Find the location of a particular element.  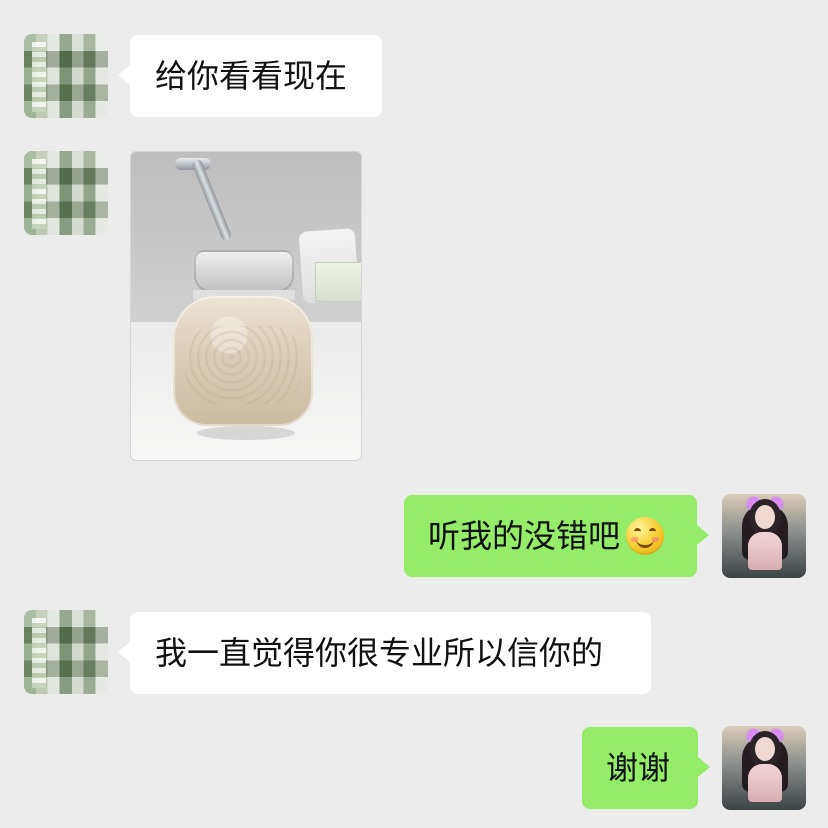

message-bubble-3: 我一直觉得你很专业所以信你的 is located at coordinates (384, 653).